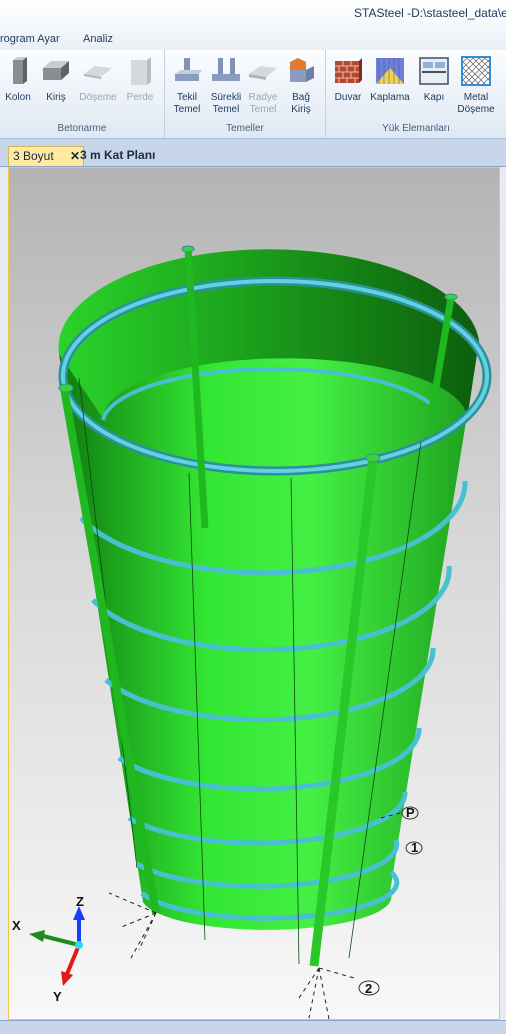  I want to click on duvar-button: Duvar, so click(348, 87).